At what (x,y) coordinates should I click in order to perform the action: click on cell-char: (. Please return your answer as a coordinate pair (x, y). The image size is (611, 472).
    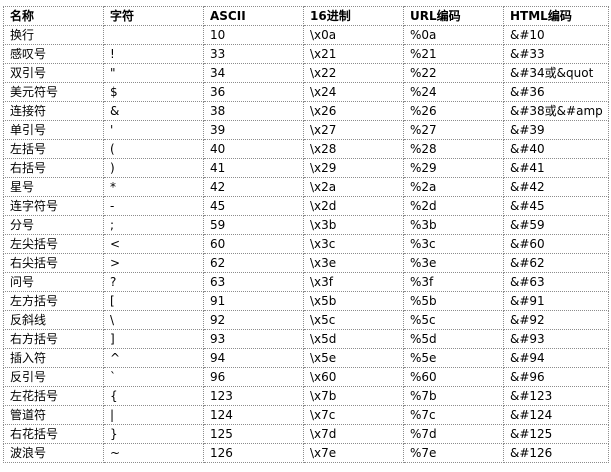
    Looking at the image, I should click on (153, 149).